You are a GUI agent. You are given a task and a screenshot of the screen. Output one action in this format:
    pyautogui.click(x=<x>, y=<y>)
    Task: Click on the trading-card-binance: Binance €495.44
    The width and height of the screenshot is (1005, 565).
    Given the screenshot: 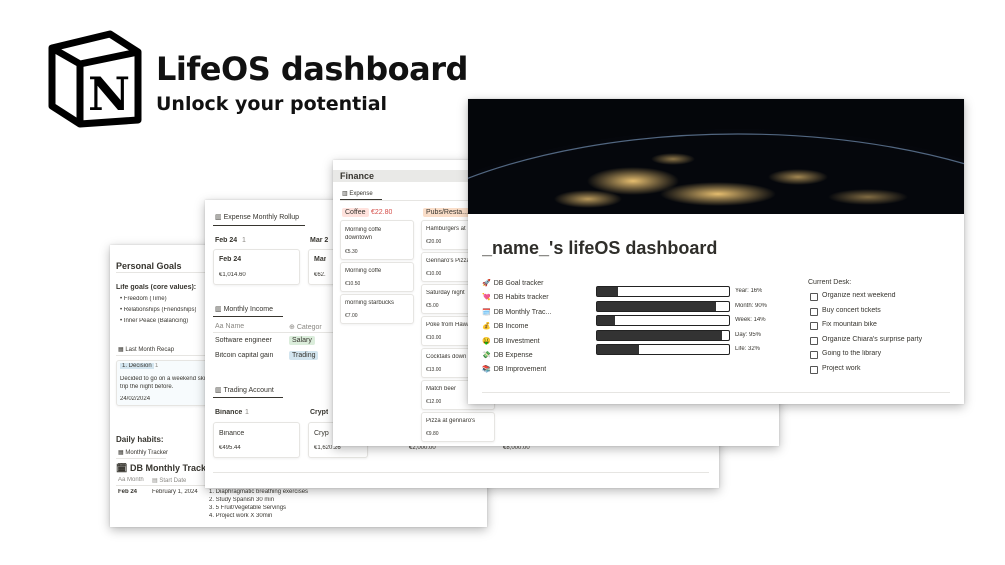 What is the action you would take?
    pyautogui.click(x=256, y=440)
    